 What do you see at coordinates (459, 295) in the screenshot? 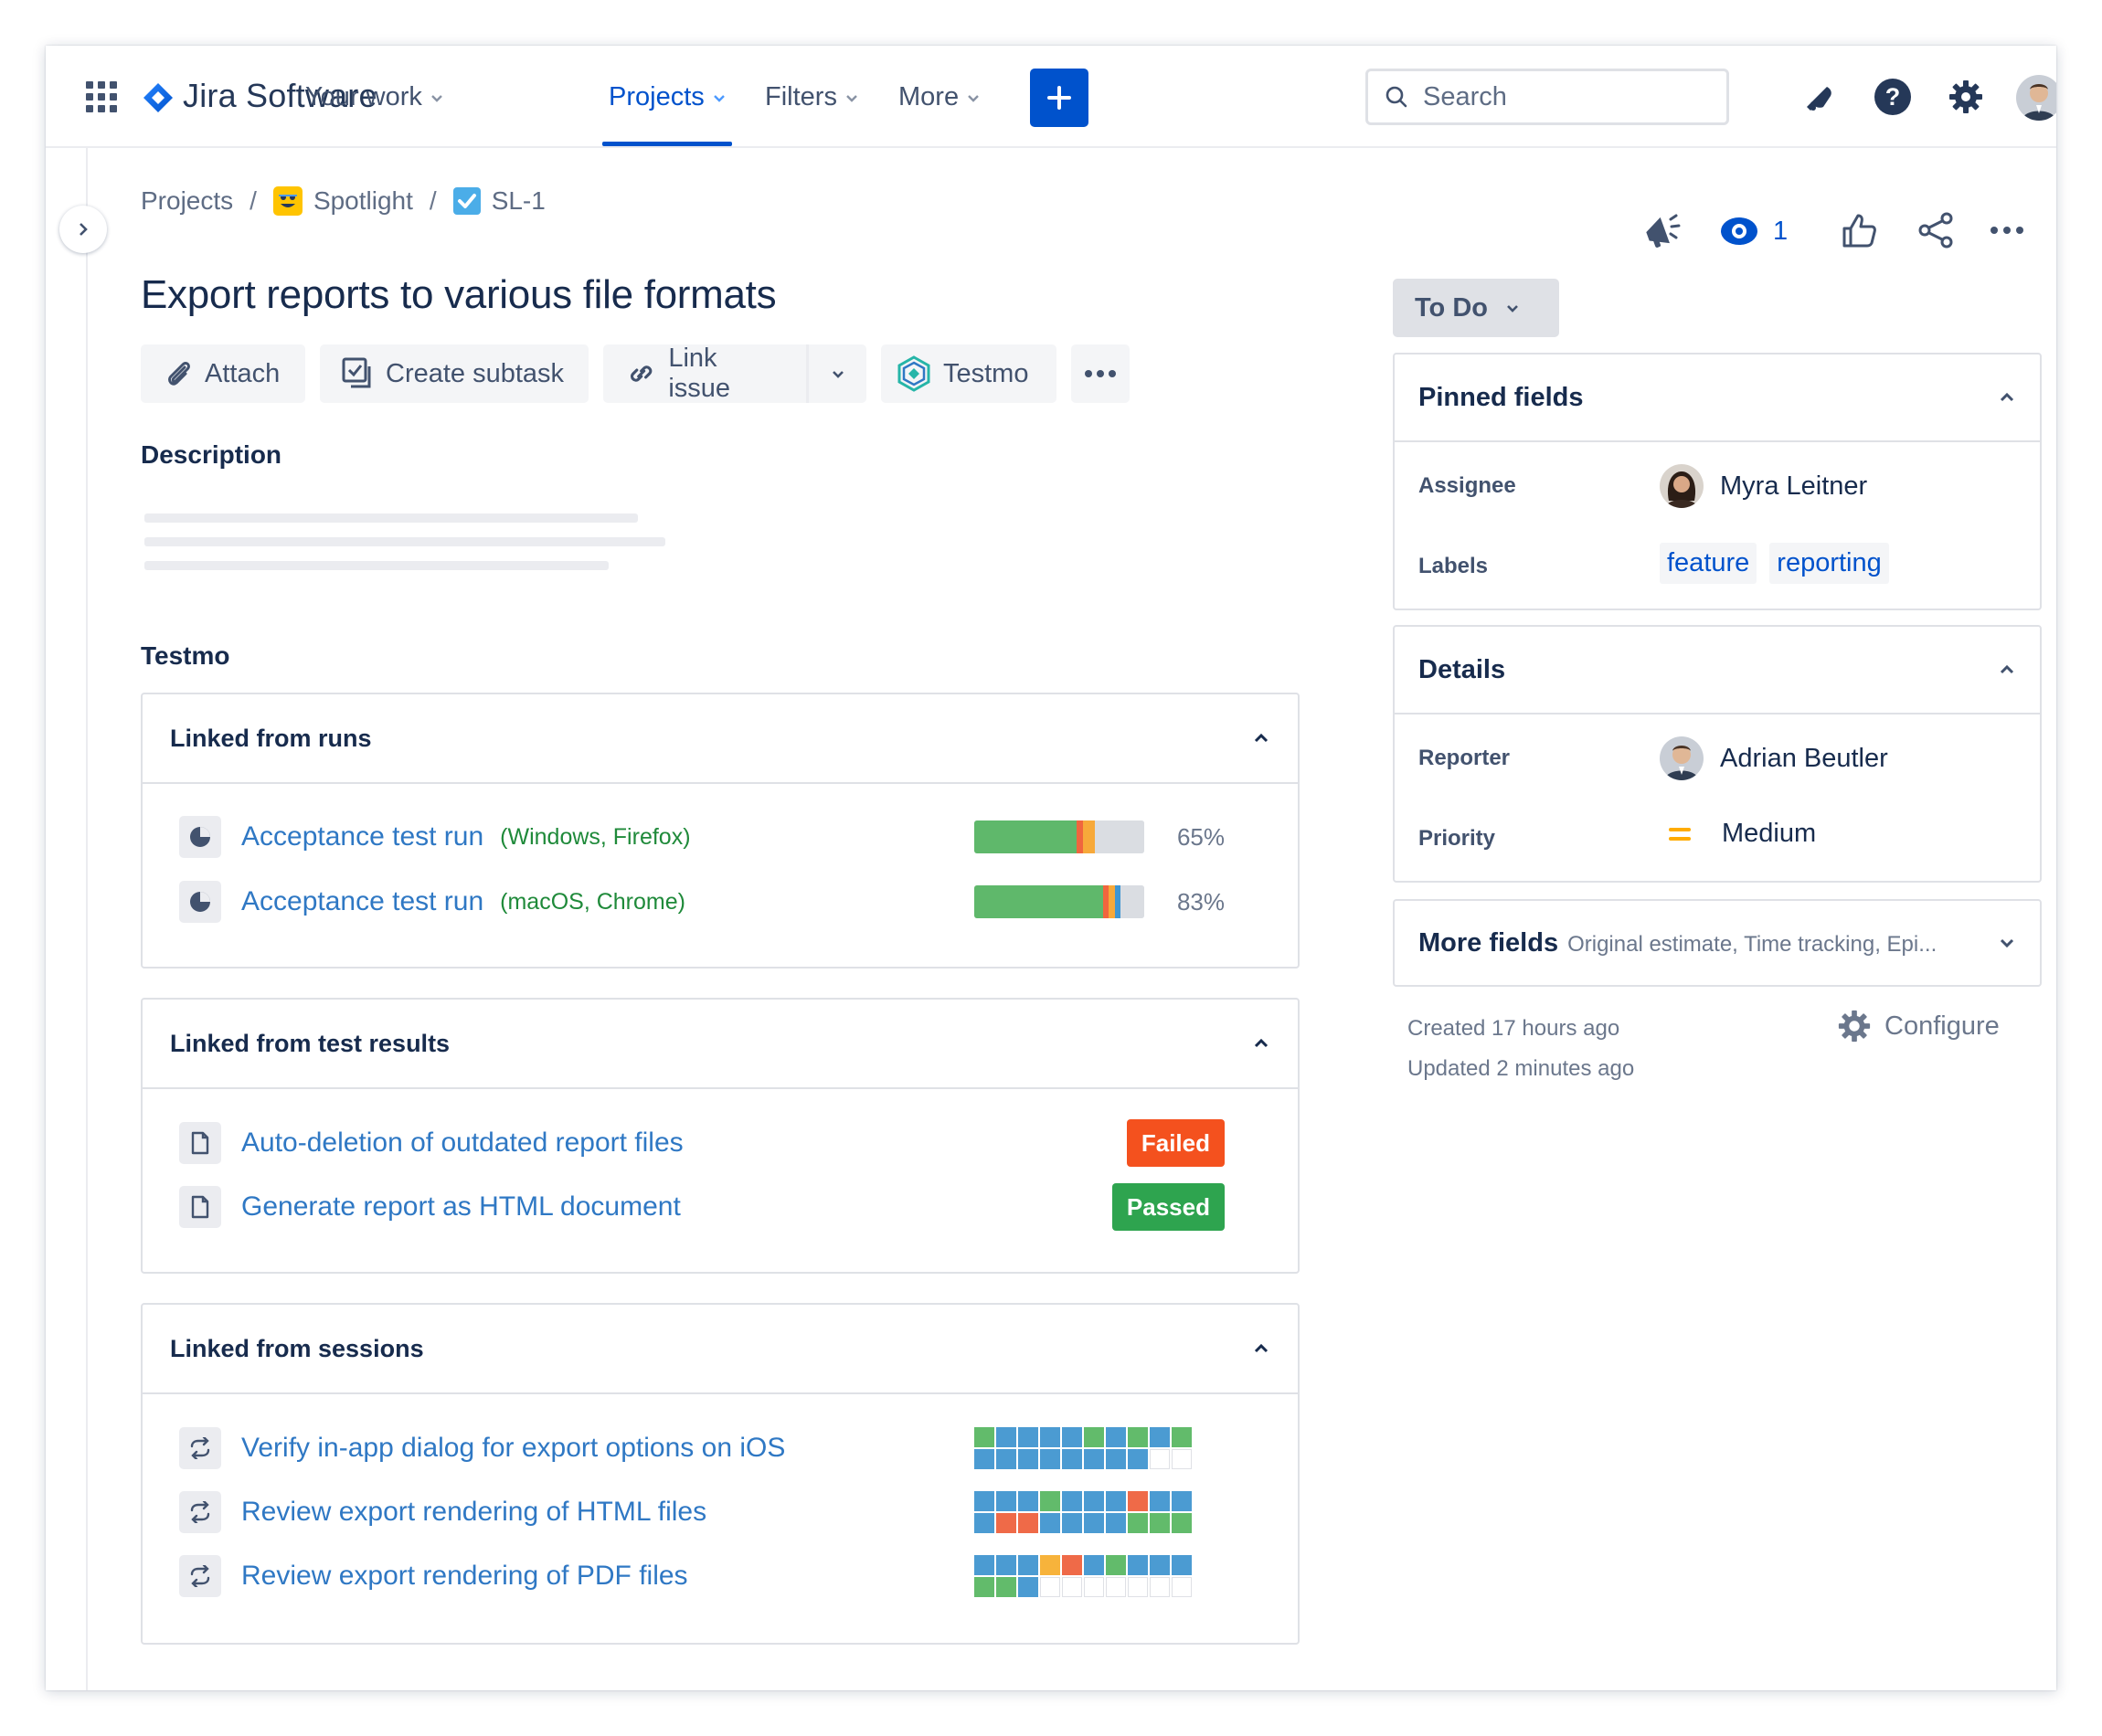
I see `issue-title: Export reports to various file formats` at bounding box center [459, 295].